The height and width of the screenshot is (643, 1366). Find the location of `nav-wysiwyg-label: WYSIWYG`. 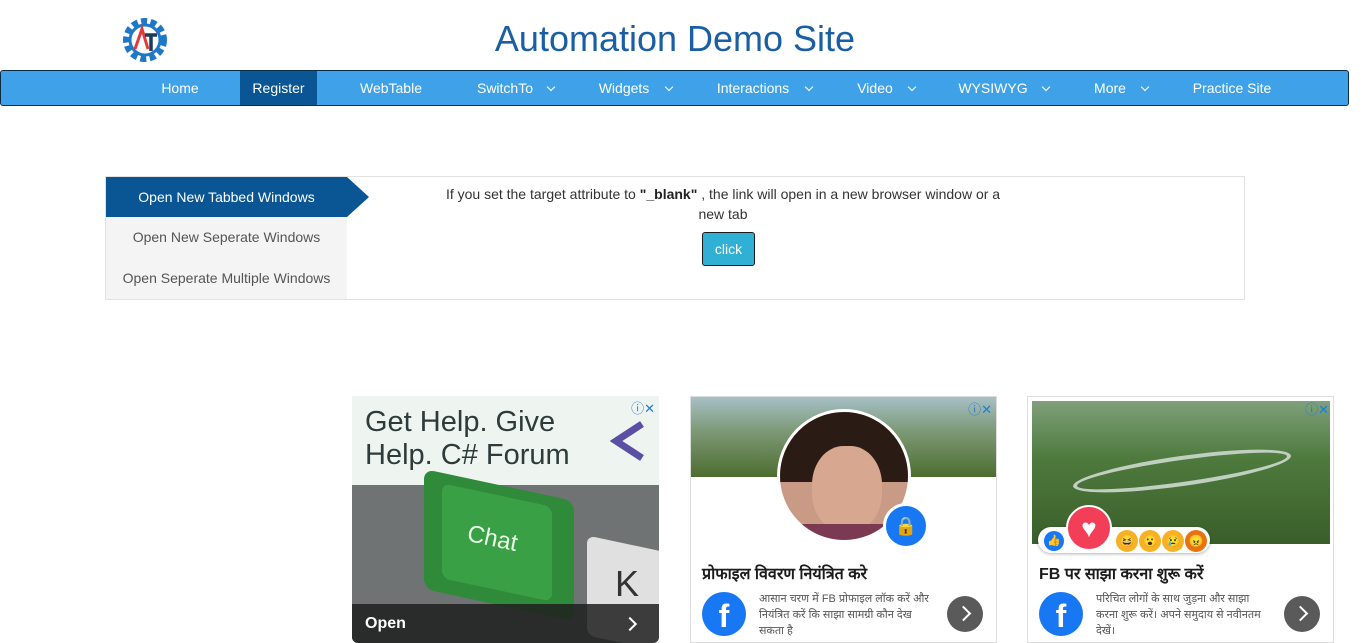

nav-wysiwyg-label: WYSIWYG is located at coordinates (993, 88).